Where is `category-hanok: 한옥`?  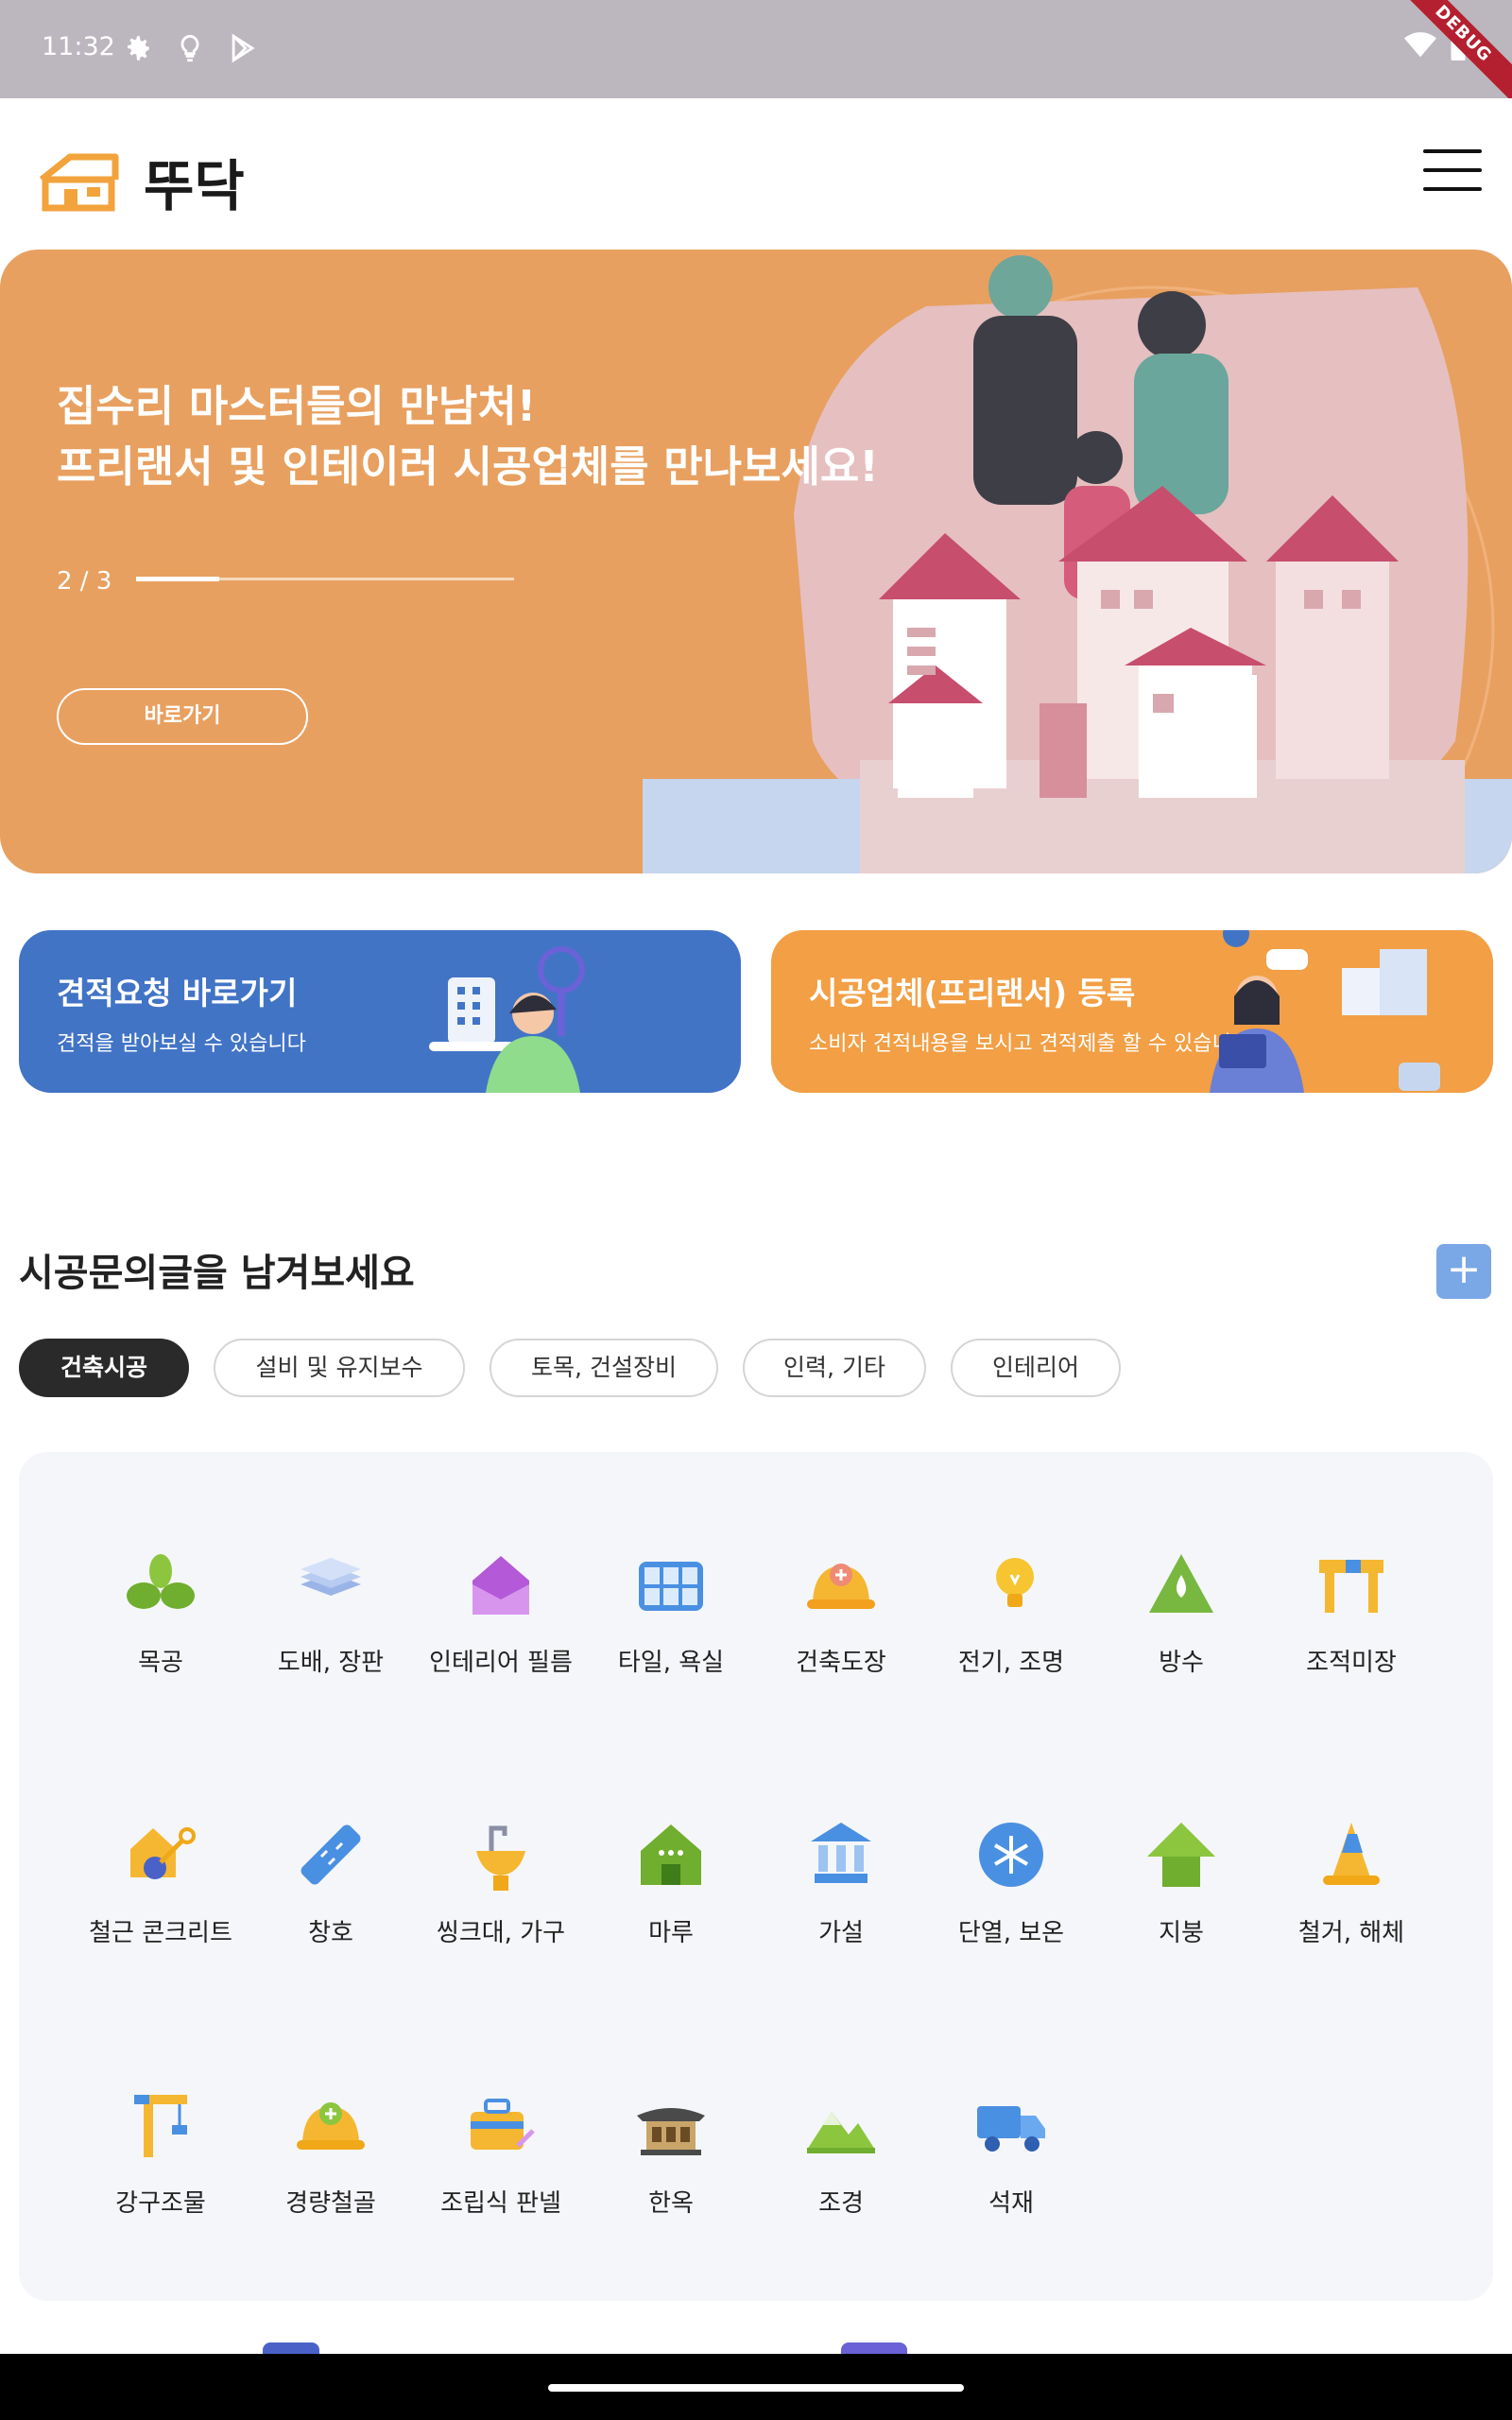 category-hanok: 한옥 is located at coordinates (671, 2153).